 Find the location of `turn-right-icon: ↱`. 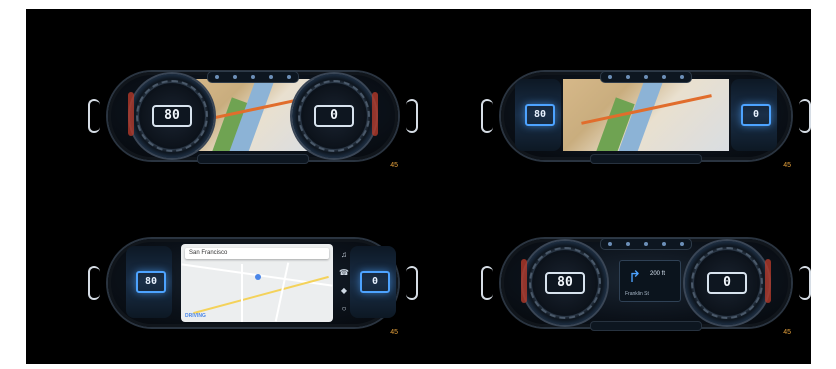

turn-right-icon: ↱ is located at coordinates (635, 277).